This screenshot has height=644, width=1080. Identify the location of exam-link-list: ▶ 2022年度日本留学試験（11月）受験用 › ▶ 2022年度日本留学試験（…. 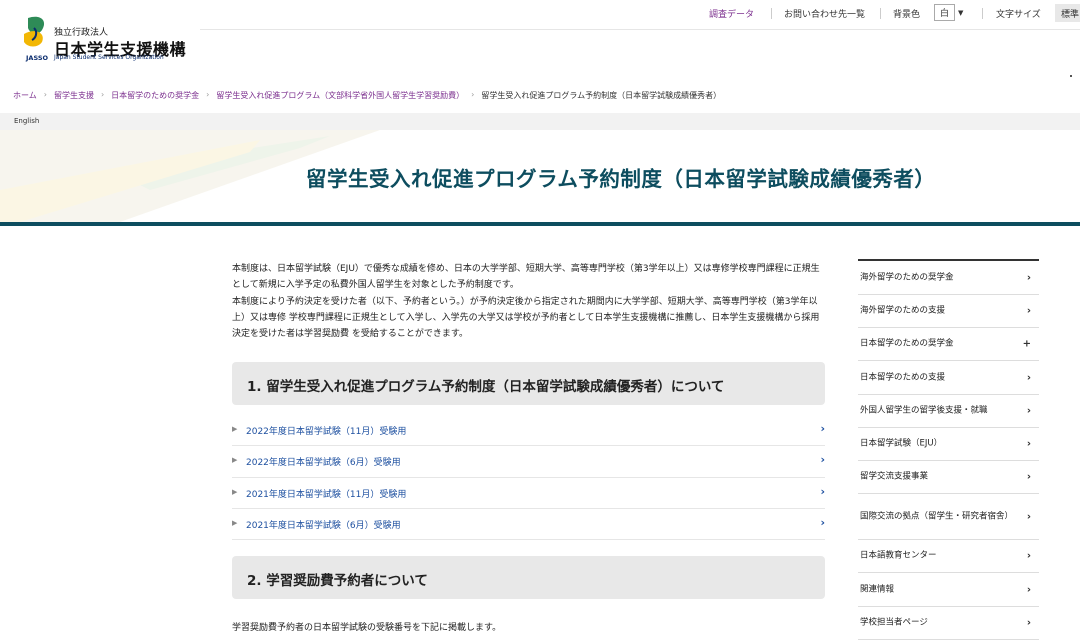
(528, 478).